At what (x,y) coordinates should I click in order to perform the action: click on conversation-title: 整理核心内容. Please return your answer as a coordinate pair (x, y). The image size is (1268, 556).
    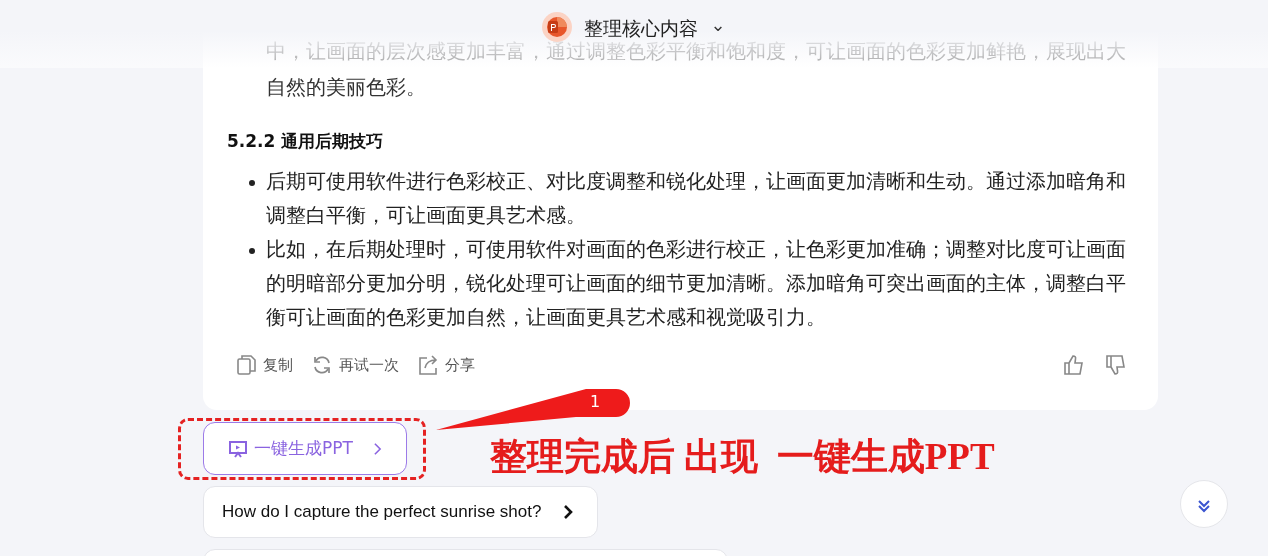
    Looking at the image, I should click on (641, 28).